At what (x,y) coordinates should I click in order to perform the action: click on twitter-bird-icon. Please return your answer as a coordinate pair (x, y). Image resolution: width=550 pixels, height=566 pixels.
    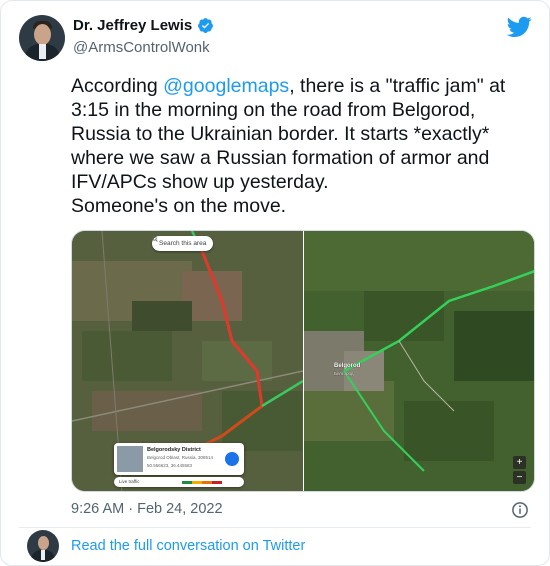
    Looking at the image, I should click on (519, 27).